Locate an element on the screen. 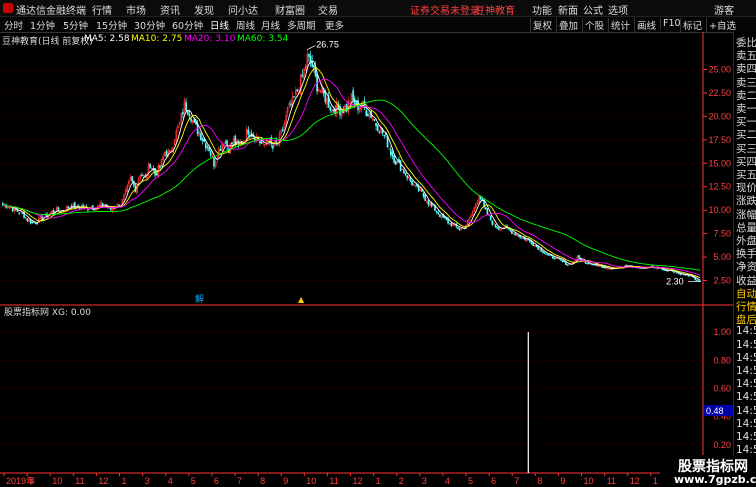 The width and height of the screenshot is (756, 487). draw-button: 画线 is located at coordinates (646, 25).